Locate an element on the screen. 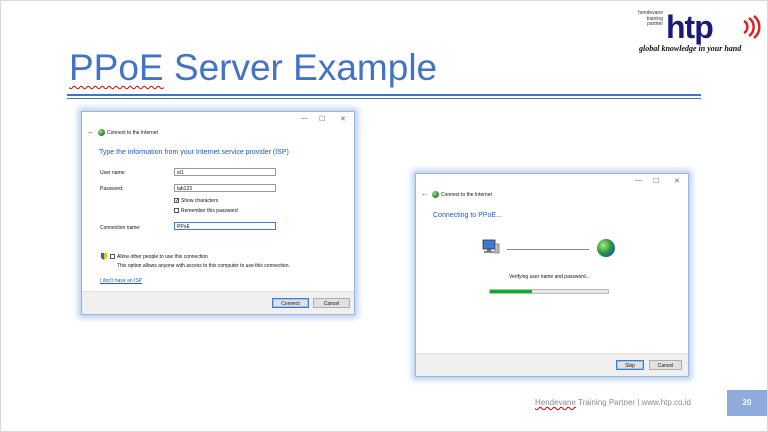 The image size is (768, 432). slide-title-rest: Server Example is located at coordinates (300, 67).